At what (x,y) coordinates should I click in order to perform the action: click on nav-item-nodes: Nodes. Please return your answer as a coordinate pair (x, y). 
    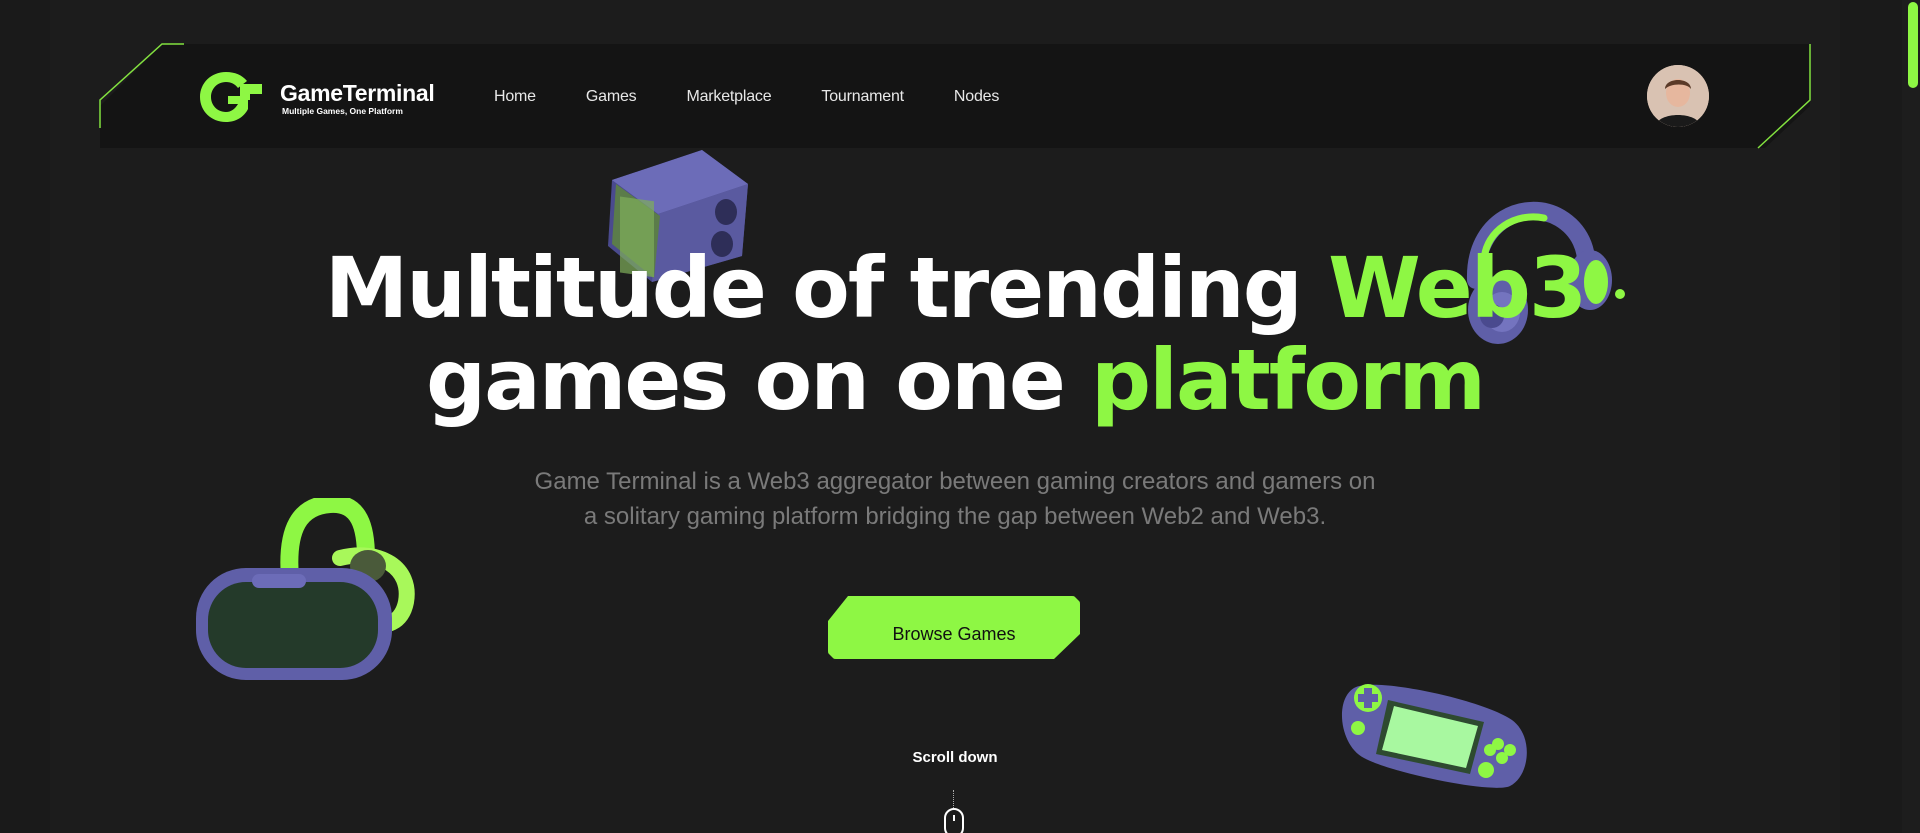
    Looking at the image, I should click on (976, 97).